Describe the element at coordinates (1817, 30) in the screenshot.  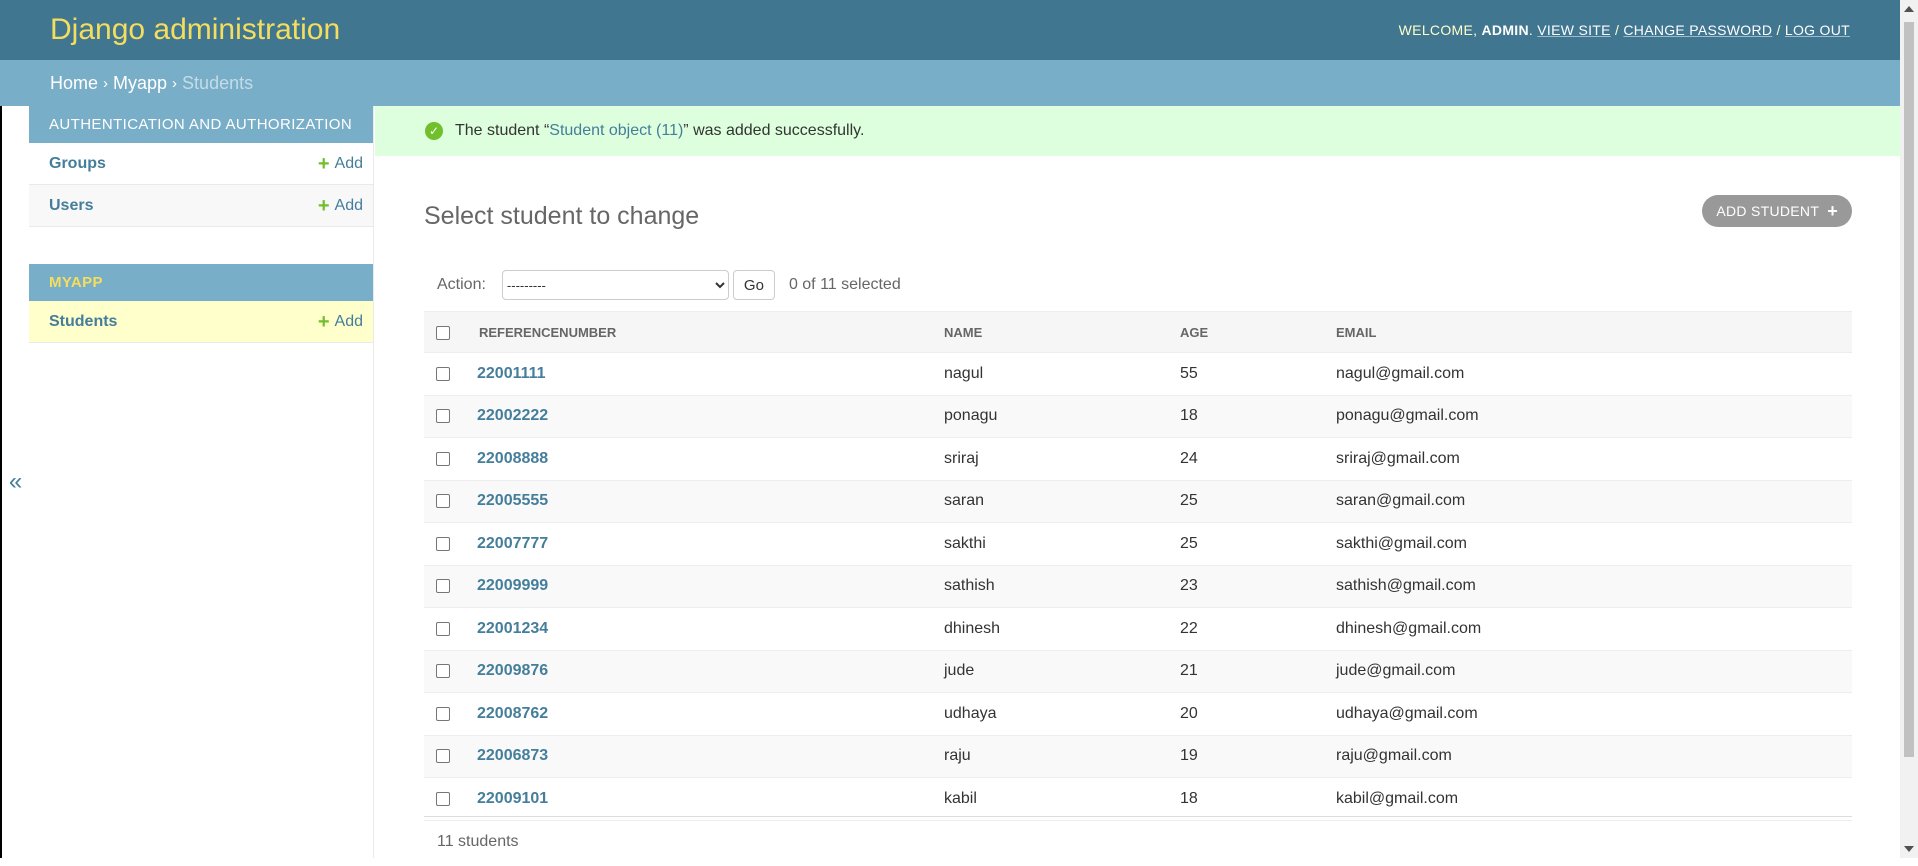
I see `log-out-link: Log out` at that location.